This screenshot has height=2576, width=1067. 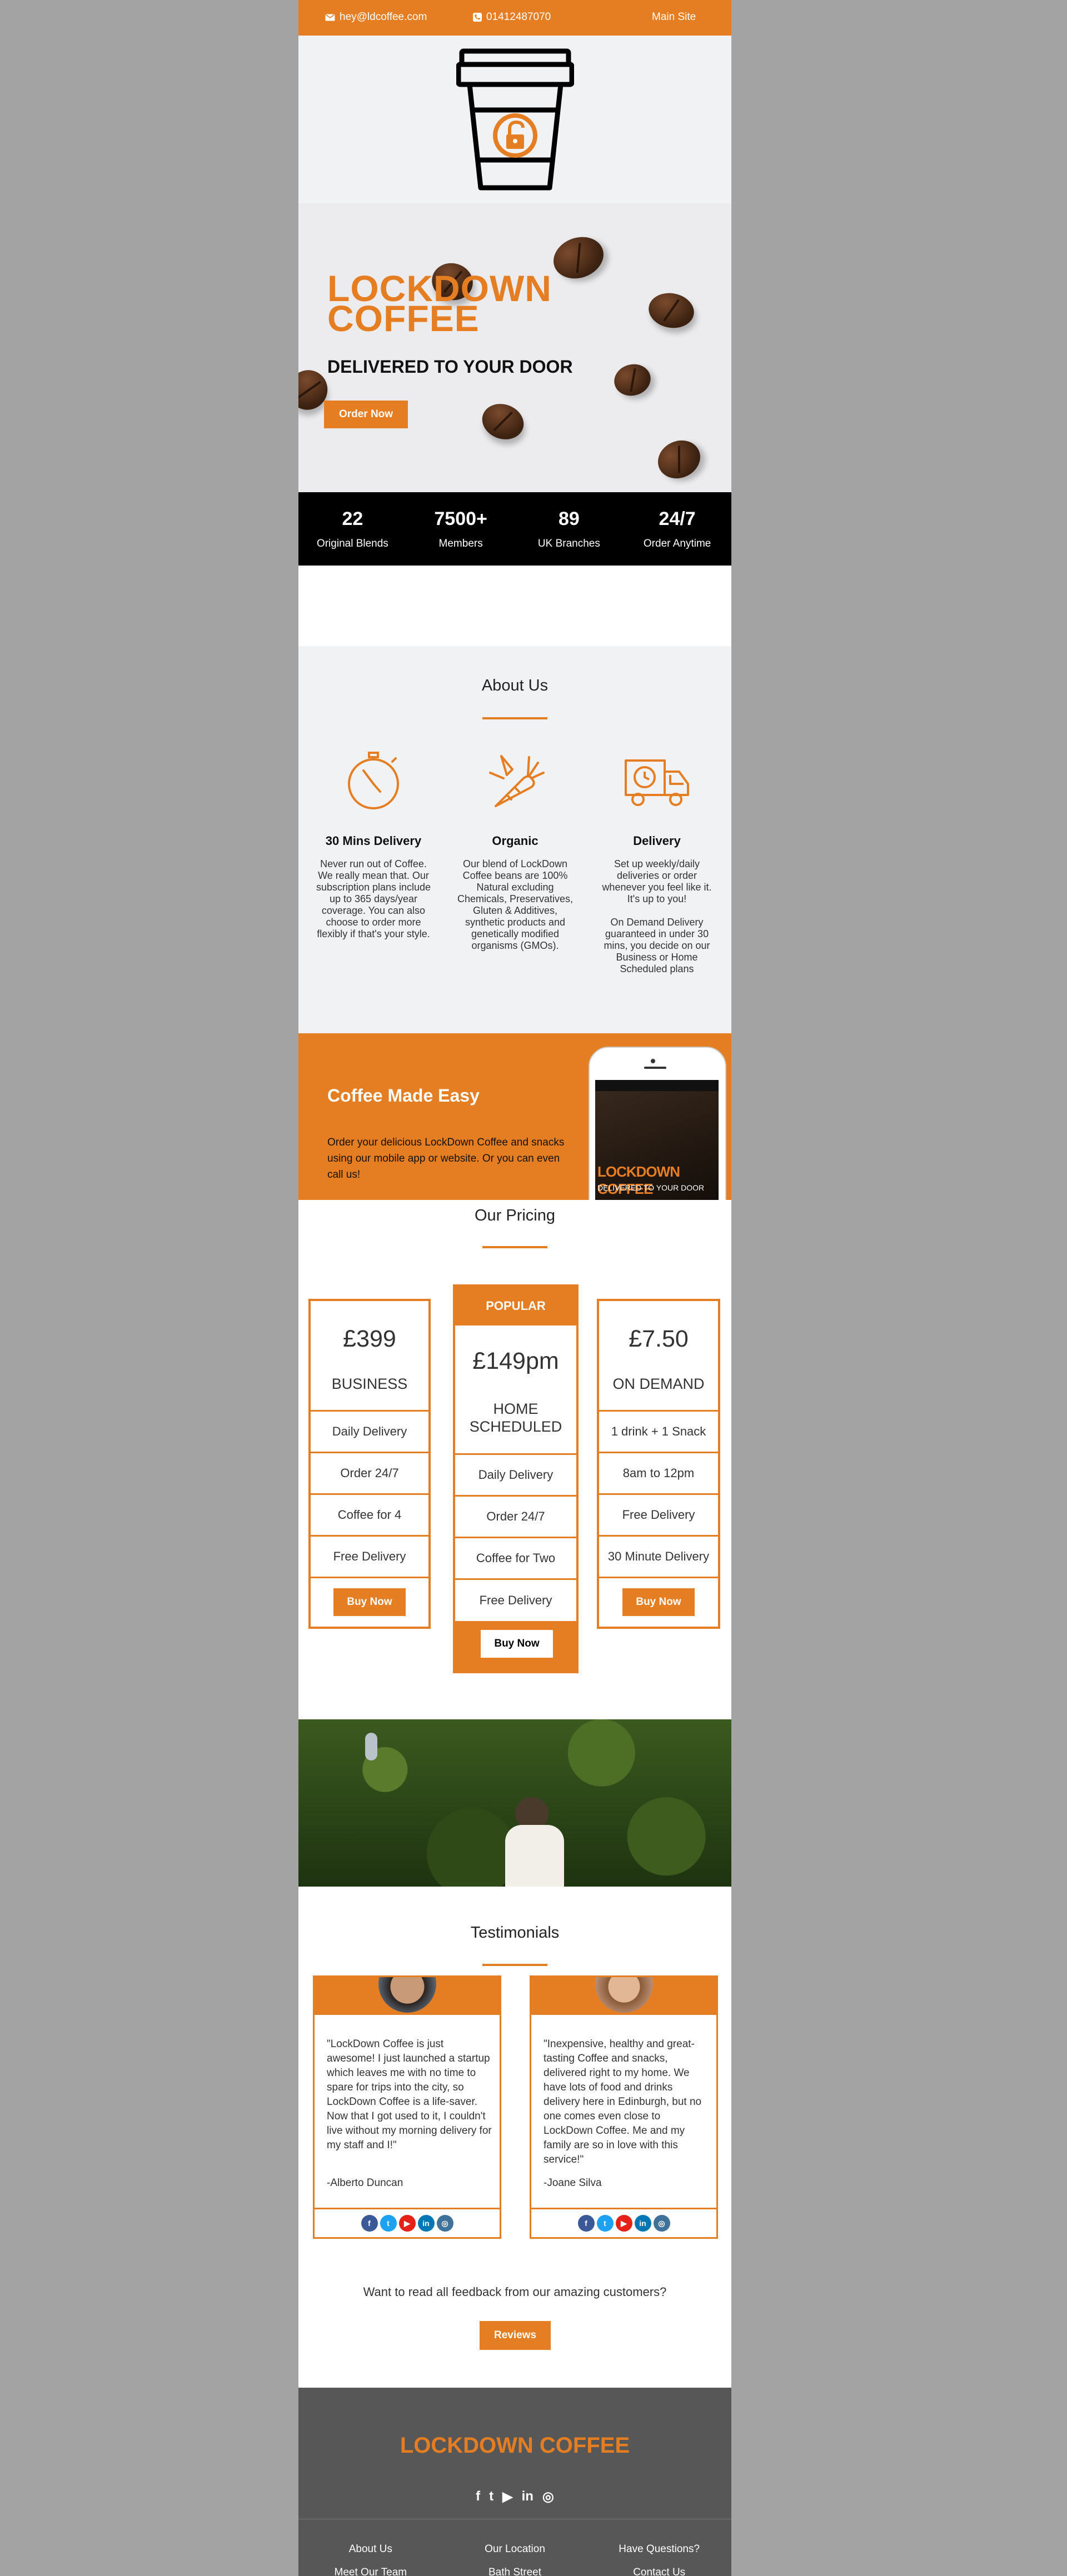 I want to click on phone-screen-nav, so click(x=657, y=1085).